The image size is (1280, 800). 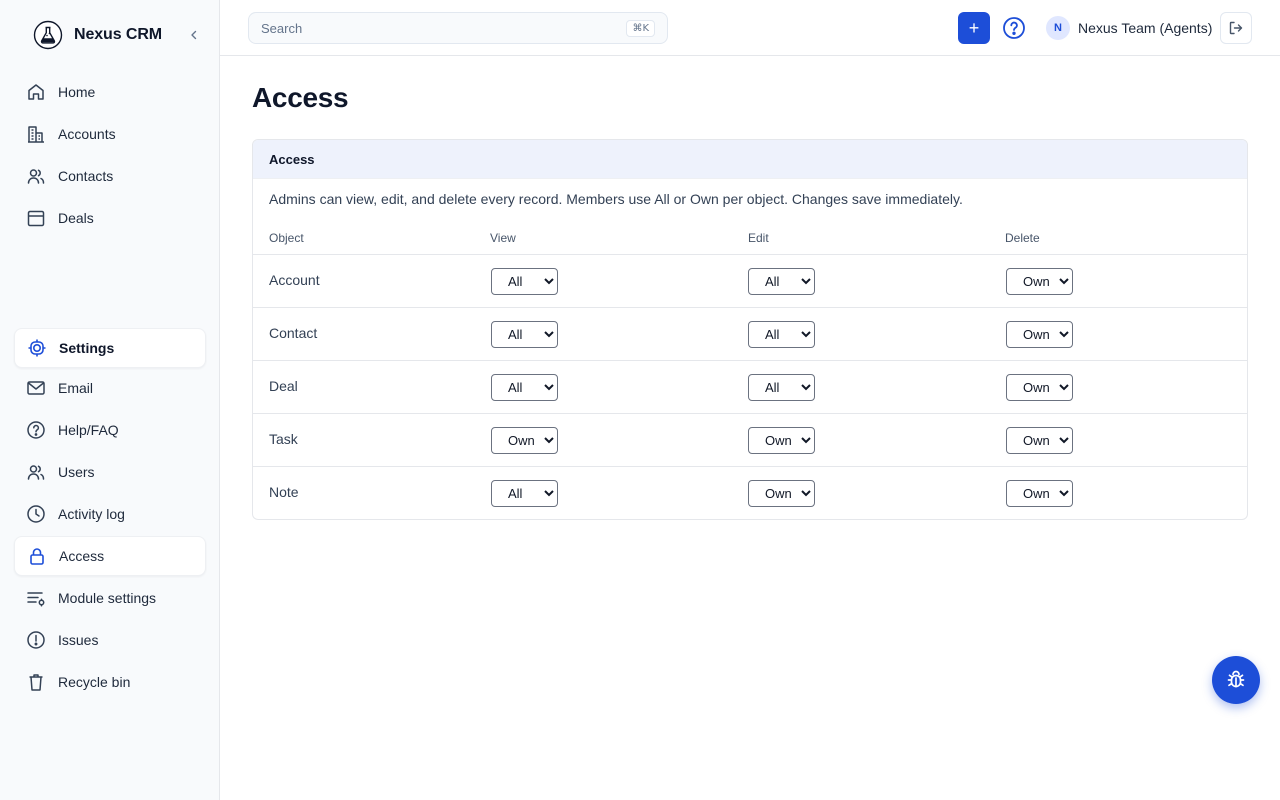 What do you see at coordinates (78, 640) in the screenshot?
I see `sidebar-item-label: Issues` at bounding box center [78, 640].